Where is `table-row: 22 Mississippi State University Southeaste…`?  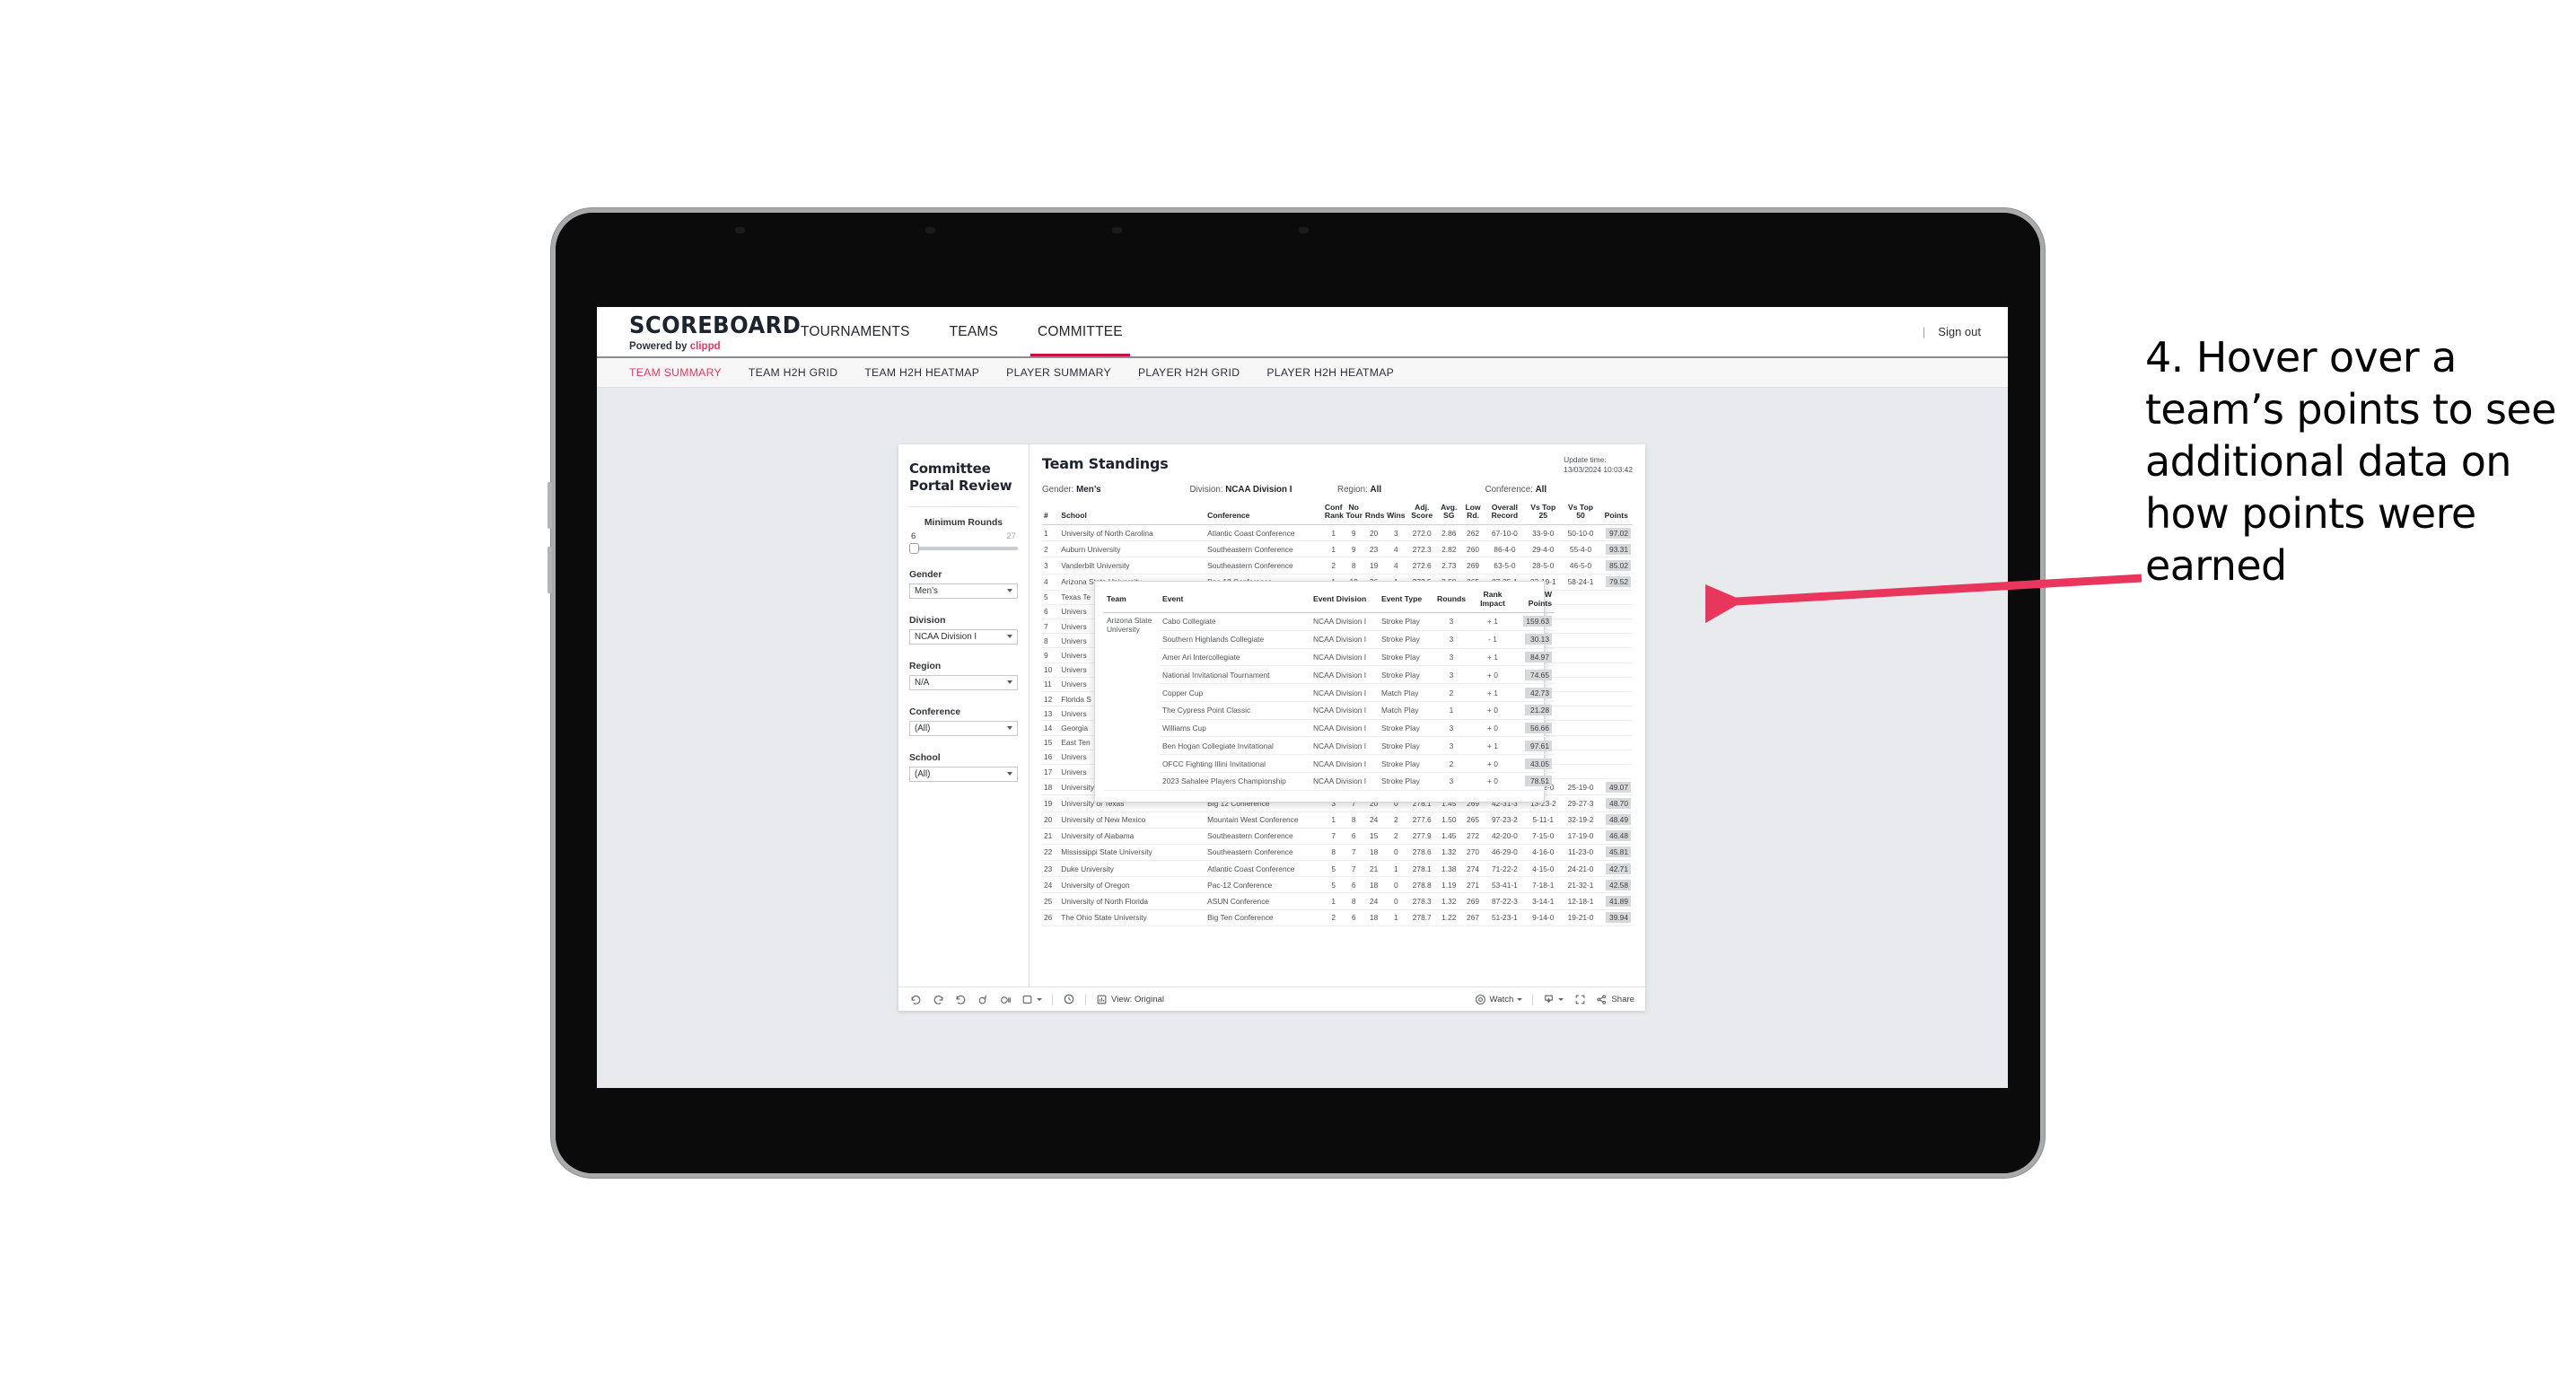
table-row: 22 Mississippi State University Southeaste… is located at coordinates (1337, 853).